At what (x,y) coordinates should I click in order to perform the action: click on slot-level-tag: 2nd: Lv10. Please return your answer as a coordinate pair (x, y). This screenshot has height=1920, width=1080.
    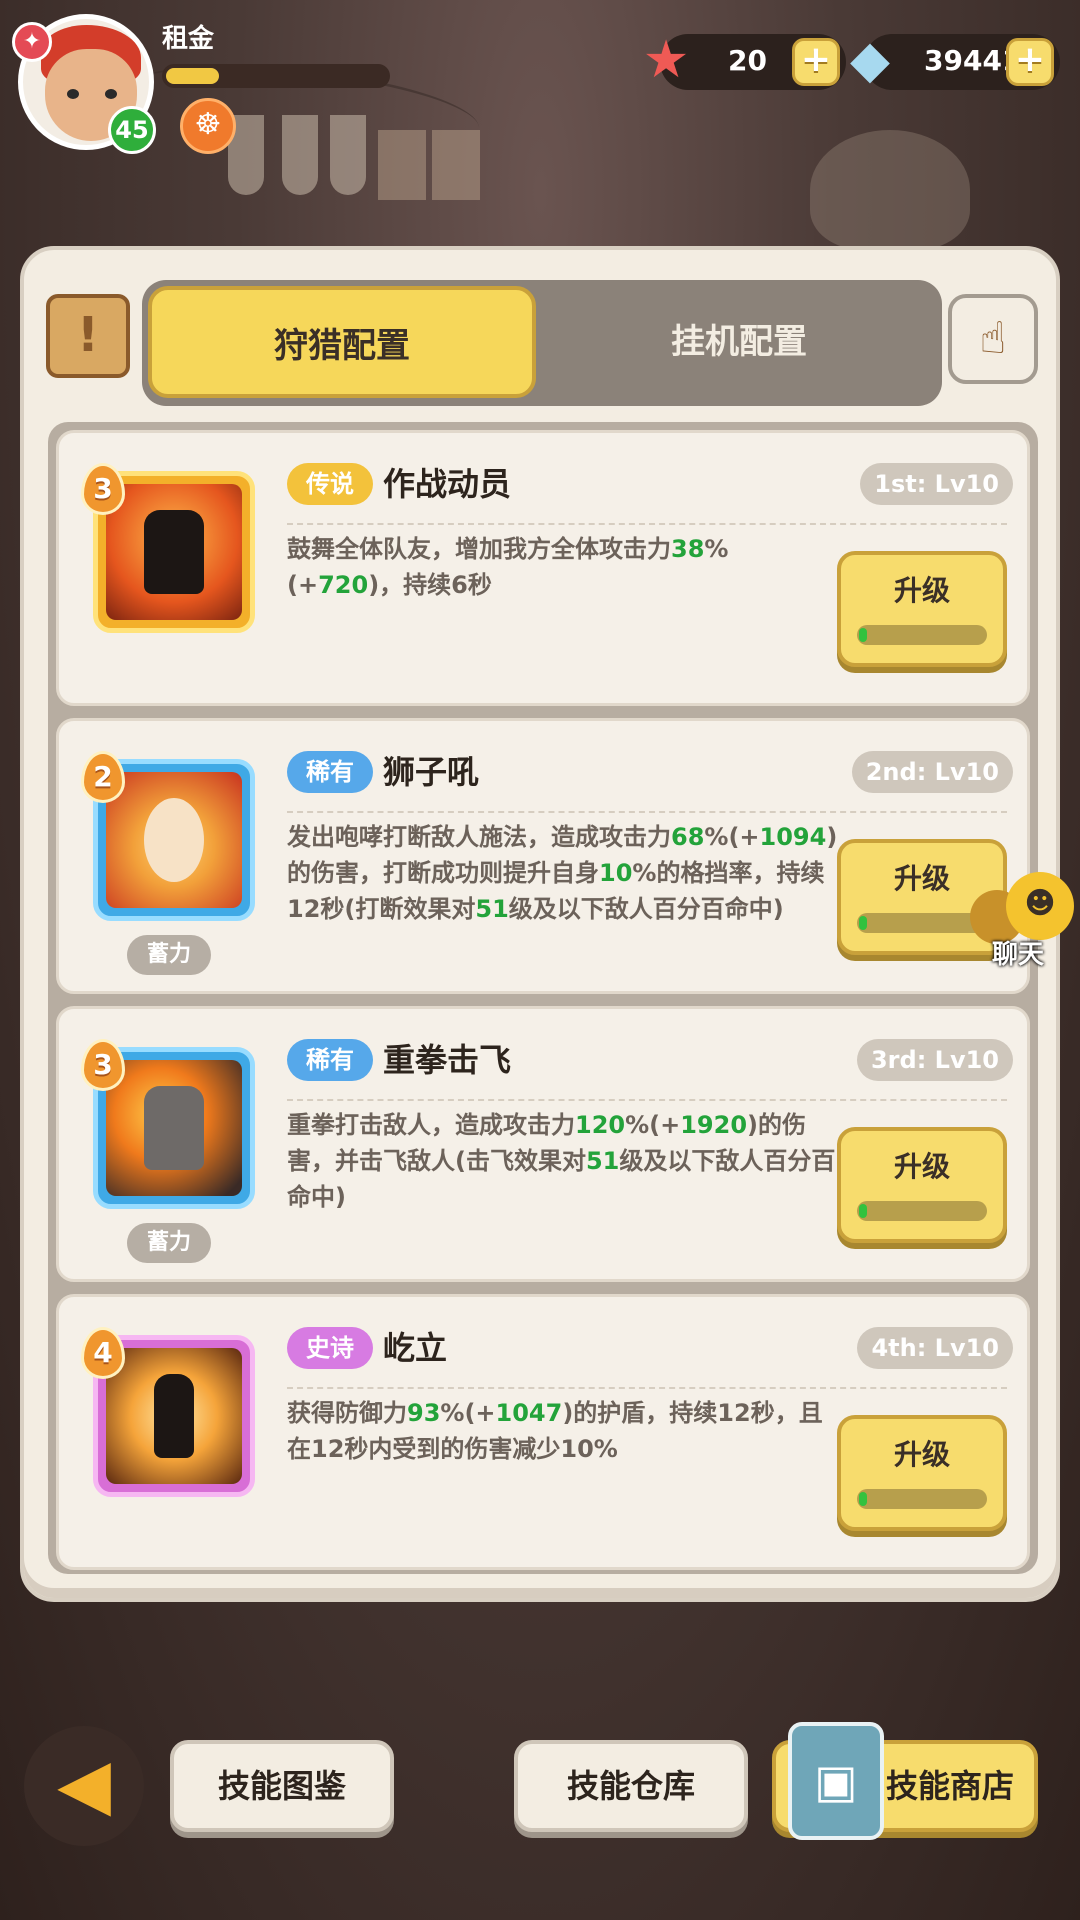
    Looking at the image, I should click on (932, 772).